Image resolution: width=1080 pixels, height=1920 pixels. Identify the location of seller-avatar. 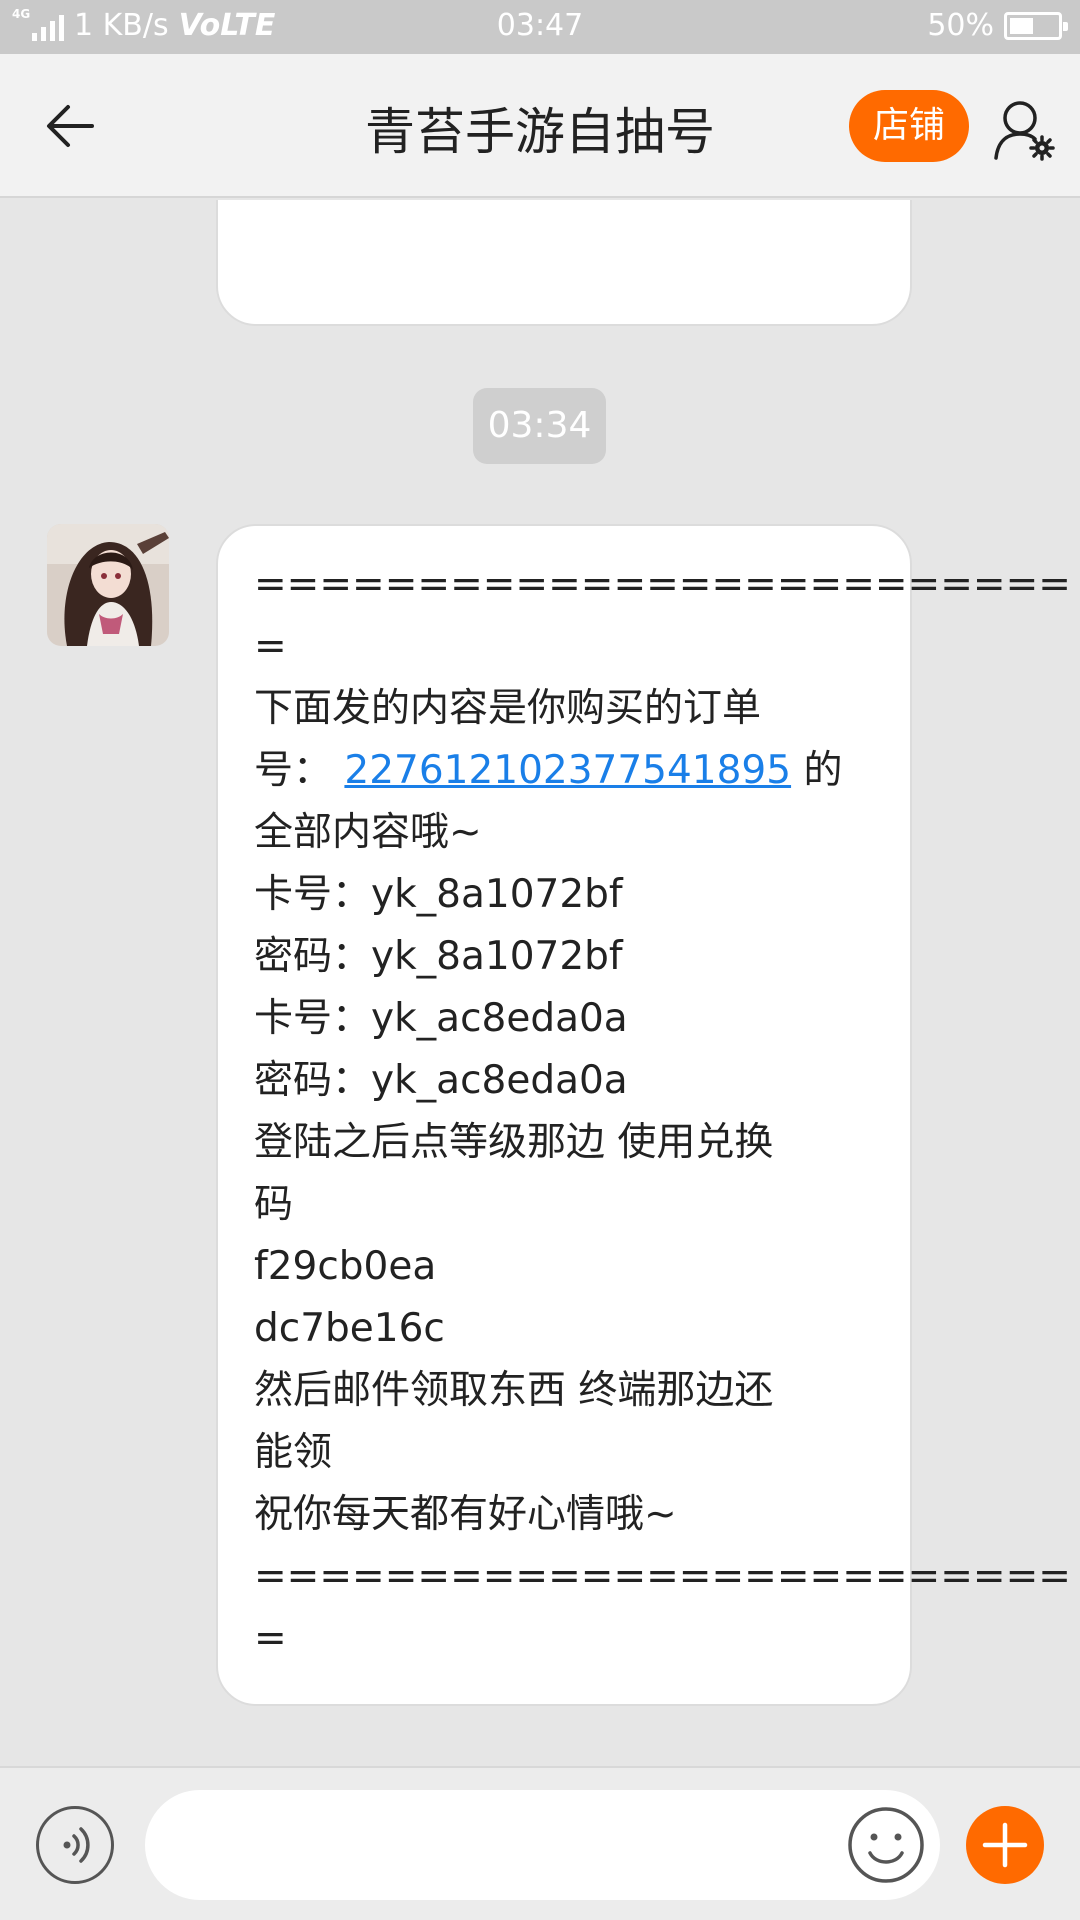
(108, 585).